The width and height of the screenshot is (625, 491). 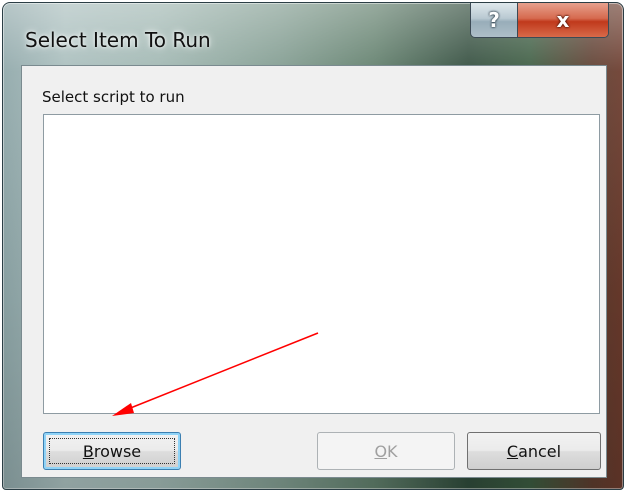 What do you see at coordinates (512, 451) in the screenshot?
I see `cancel-accelerator: C` at bounding box center [512, 451].